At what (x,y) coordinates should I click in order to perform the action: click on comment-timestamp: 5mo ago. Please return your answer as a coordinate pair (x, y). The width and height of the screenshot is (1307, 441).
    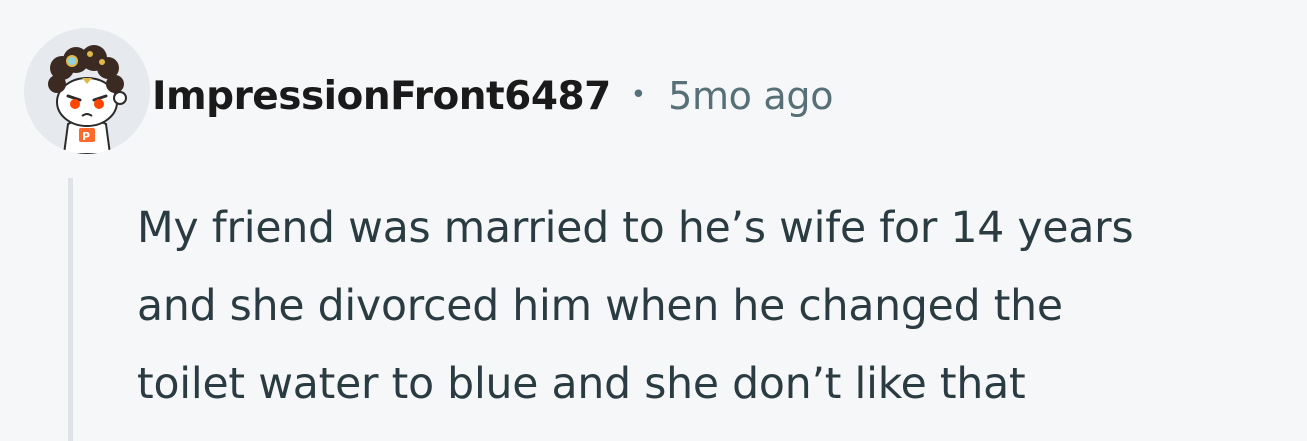
    Looking at the image, I should click on (750, 96).